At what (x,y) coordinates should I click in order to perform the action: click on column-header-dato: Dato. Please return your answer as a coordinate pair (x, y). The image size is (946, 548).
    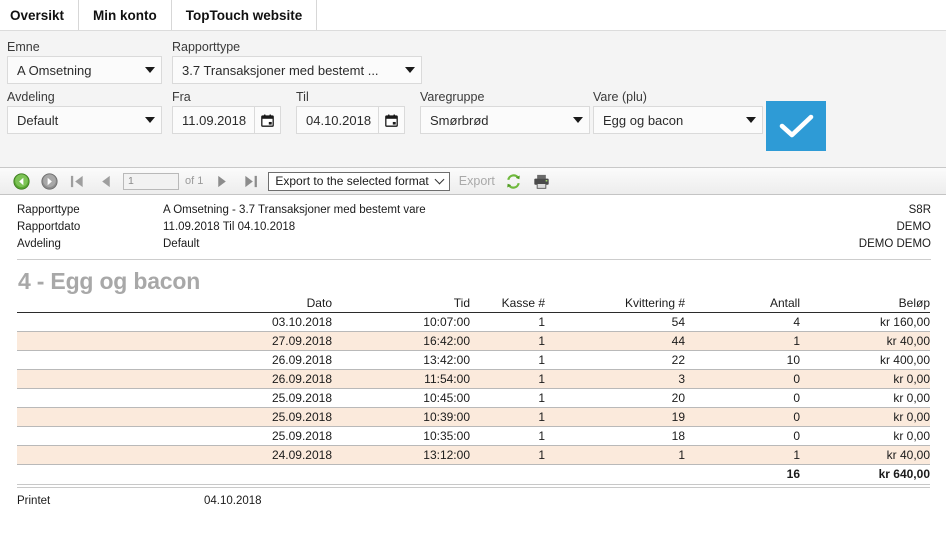
    Looking at the image, I should click on (319, 302).